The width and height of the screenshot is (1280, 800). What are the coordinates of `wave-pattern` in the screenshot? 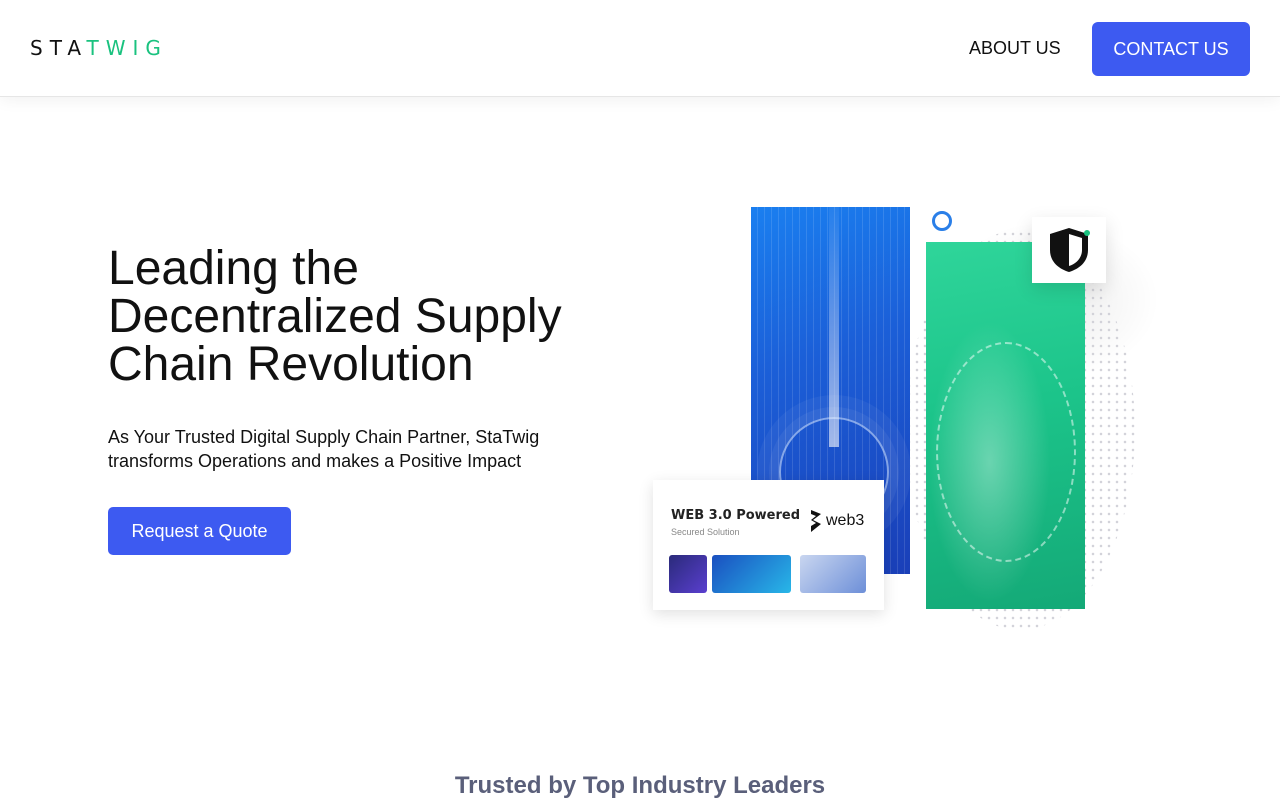 It's located at (1006, 452).